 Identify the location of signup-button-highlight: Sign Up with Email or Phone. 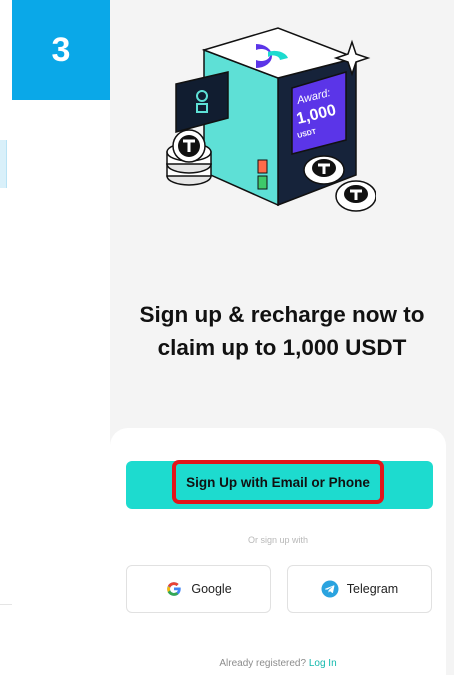
(278, 482).